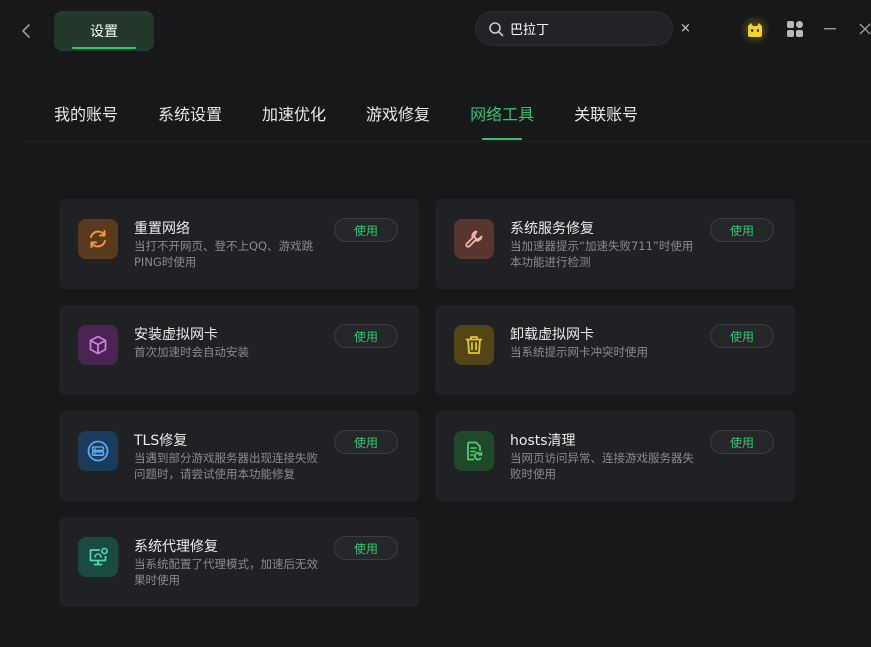 The width and height of the screenshot is (871, 647). I want to click on wrench-icon, so click(474, 239).